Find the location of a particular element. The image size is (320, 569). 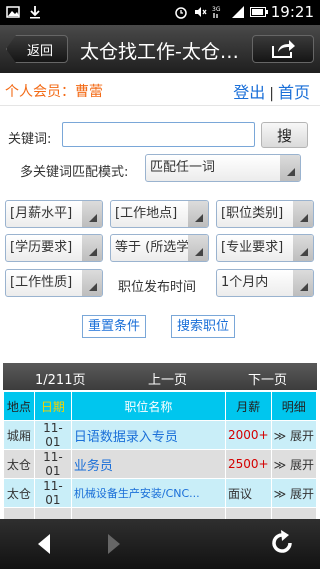

browser-forward-icon is located at coordinates (114, 544).